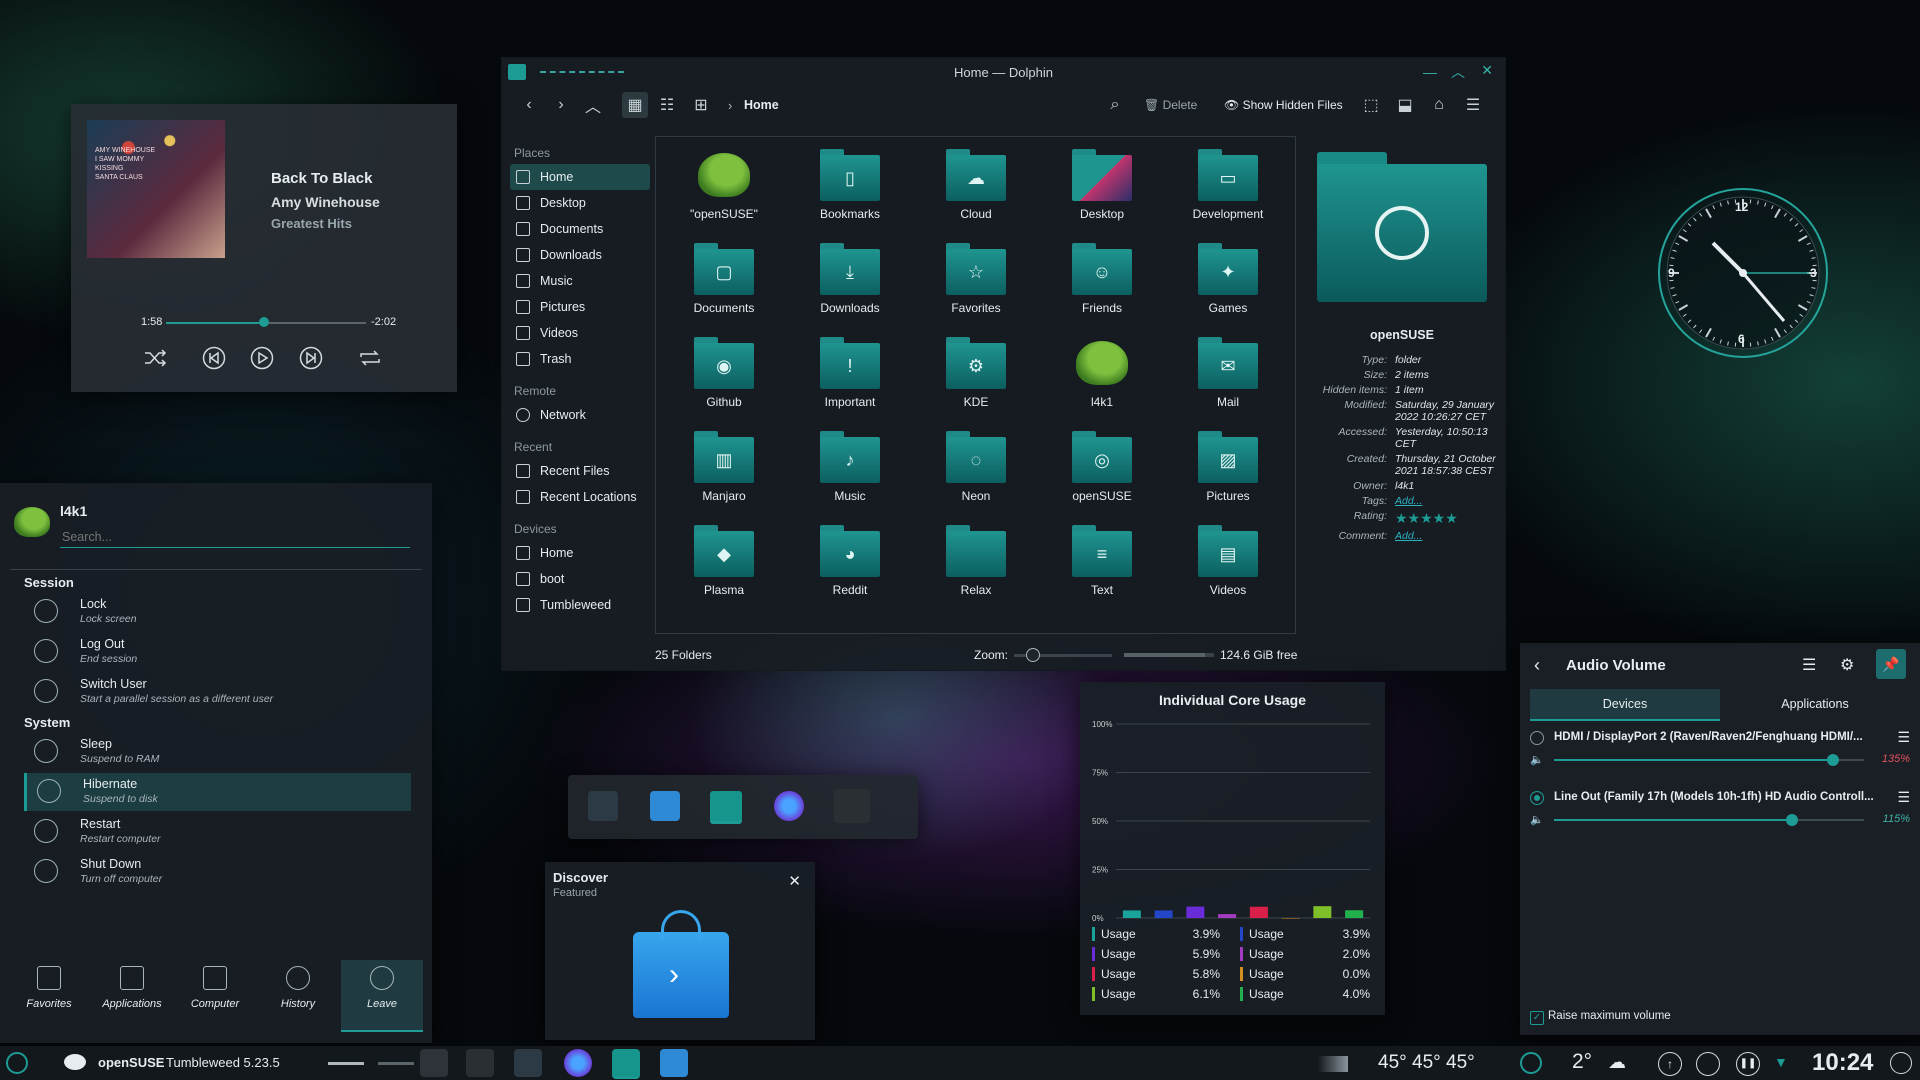 This screenshot has height=1080, width=1920. Describe the element at coordinates (1809, 665) in the screenshot. I see `menu-icon: ☰` at that location.